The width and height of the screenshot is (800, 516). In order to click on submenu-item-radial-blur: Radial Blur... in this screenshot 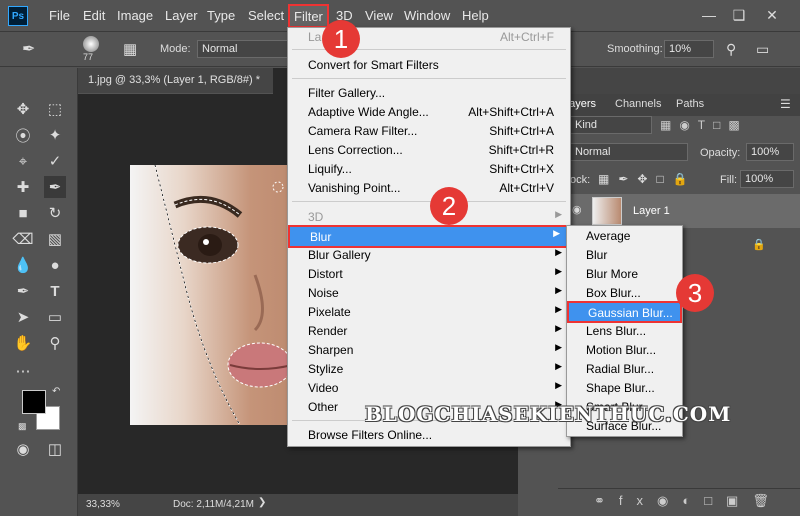, I will do `click(624, 369)`.